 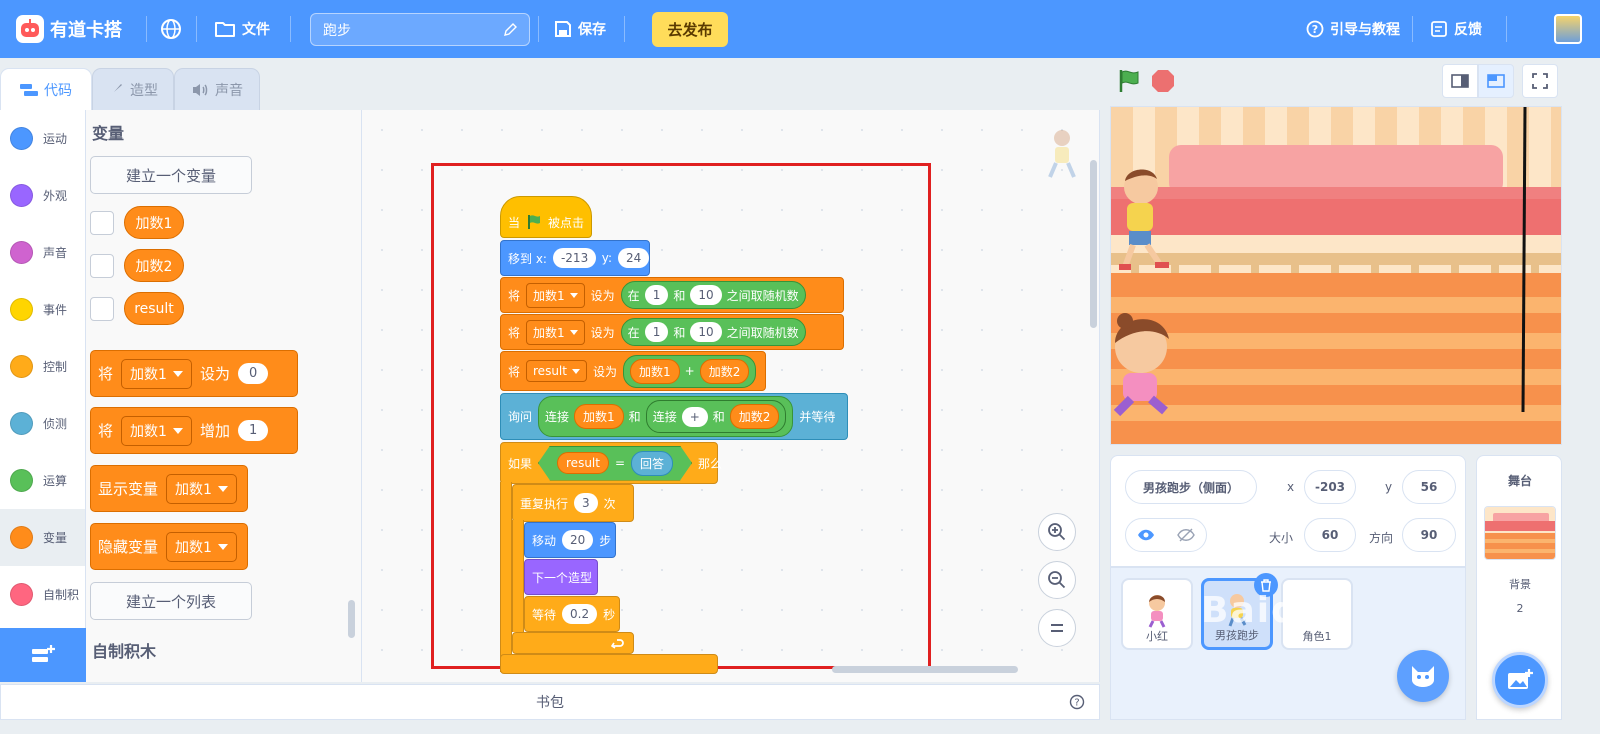 What do you see at coordinates (242, 29) in the screenshot?
I see `file-menu: 文件` at bounding box center [242, 29].